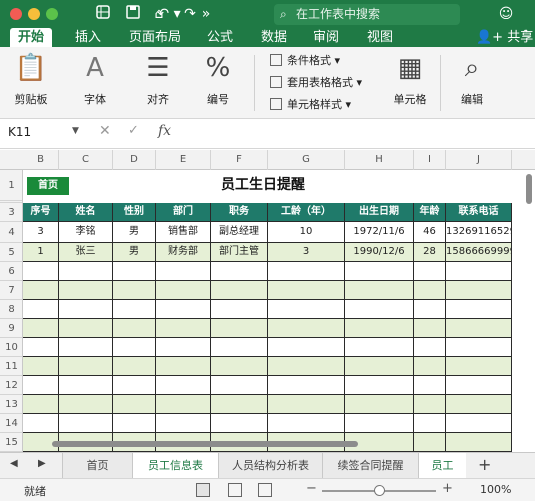  Describe the element at coordinates (42, 463) in the screenshot. I see `next-sheet-icon: ▶` at that location.